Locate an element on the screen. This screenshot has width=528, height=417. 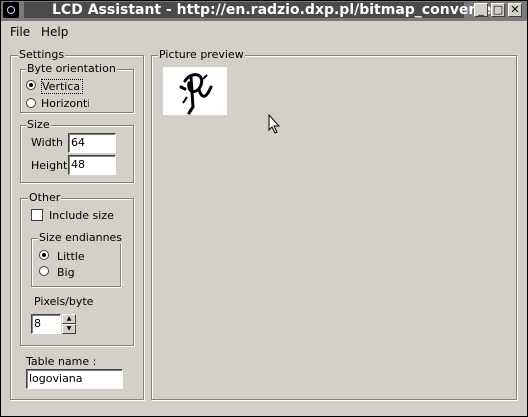
size-endianness-legend: Size endiannes is located at coordinates (81, 237).